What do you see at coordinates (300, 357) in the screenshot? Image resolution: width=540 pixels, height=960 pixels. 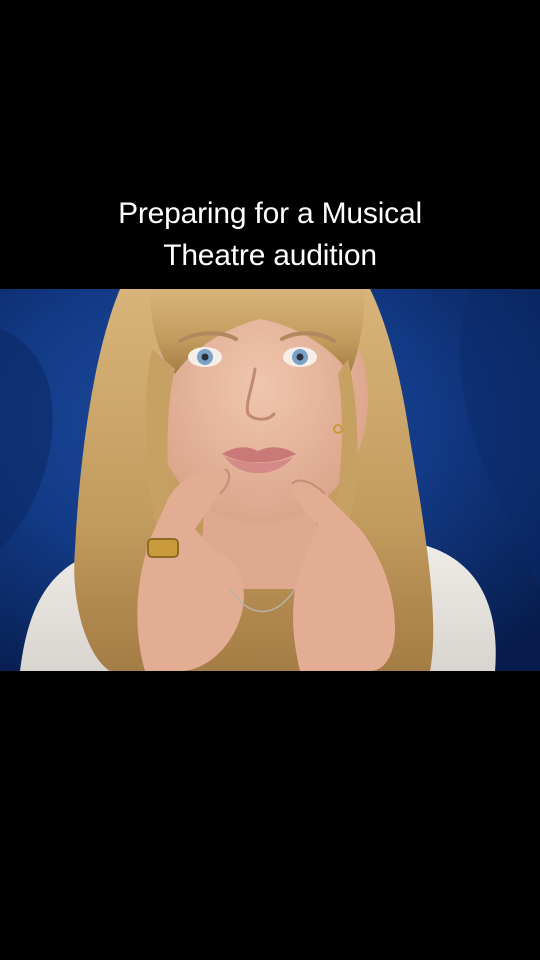 I see `pupil-right` at bounding box center [300, 357].